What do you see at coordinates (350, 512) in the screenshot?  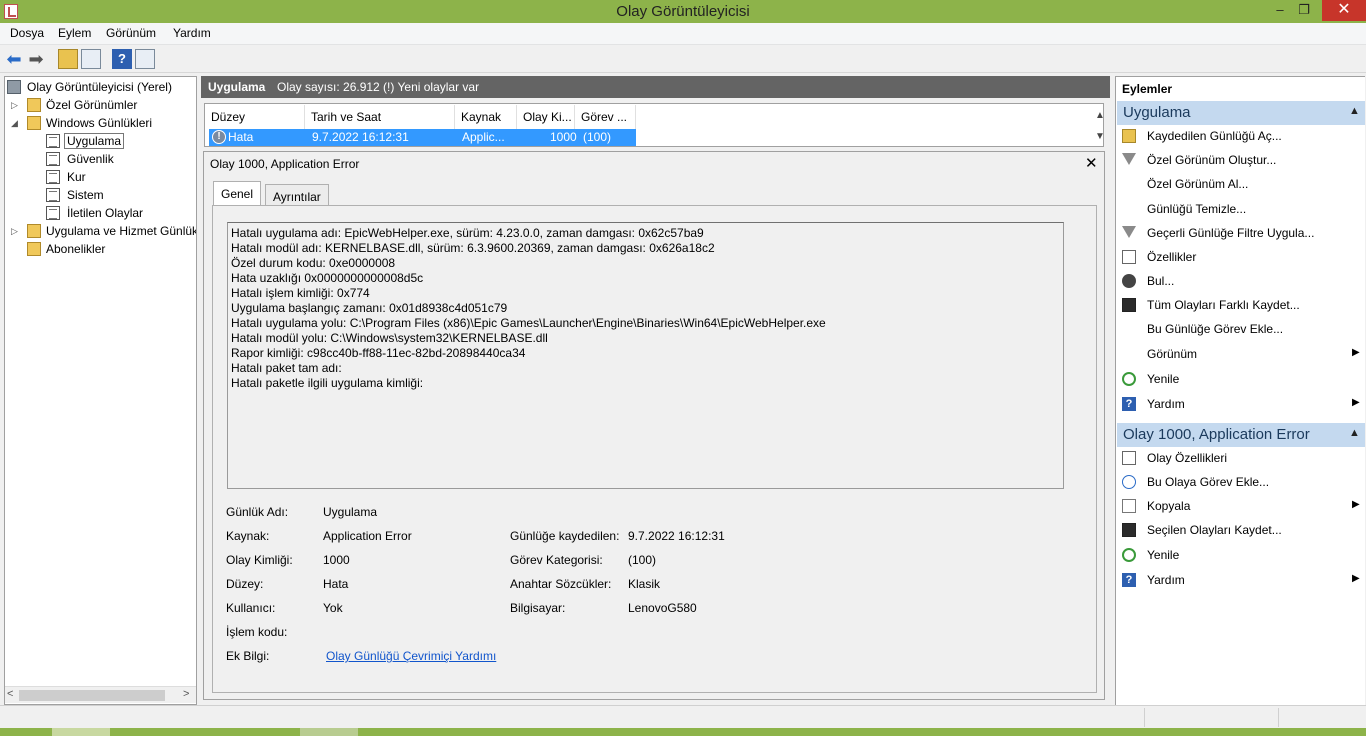 I see `log-name-value: Uygulama` at bounding box center [350, 512].